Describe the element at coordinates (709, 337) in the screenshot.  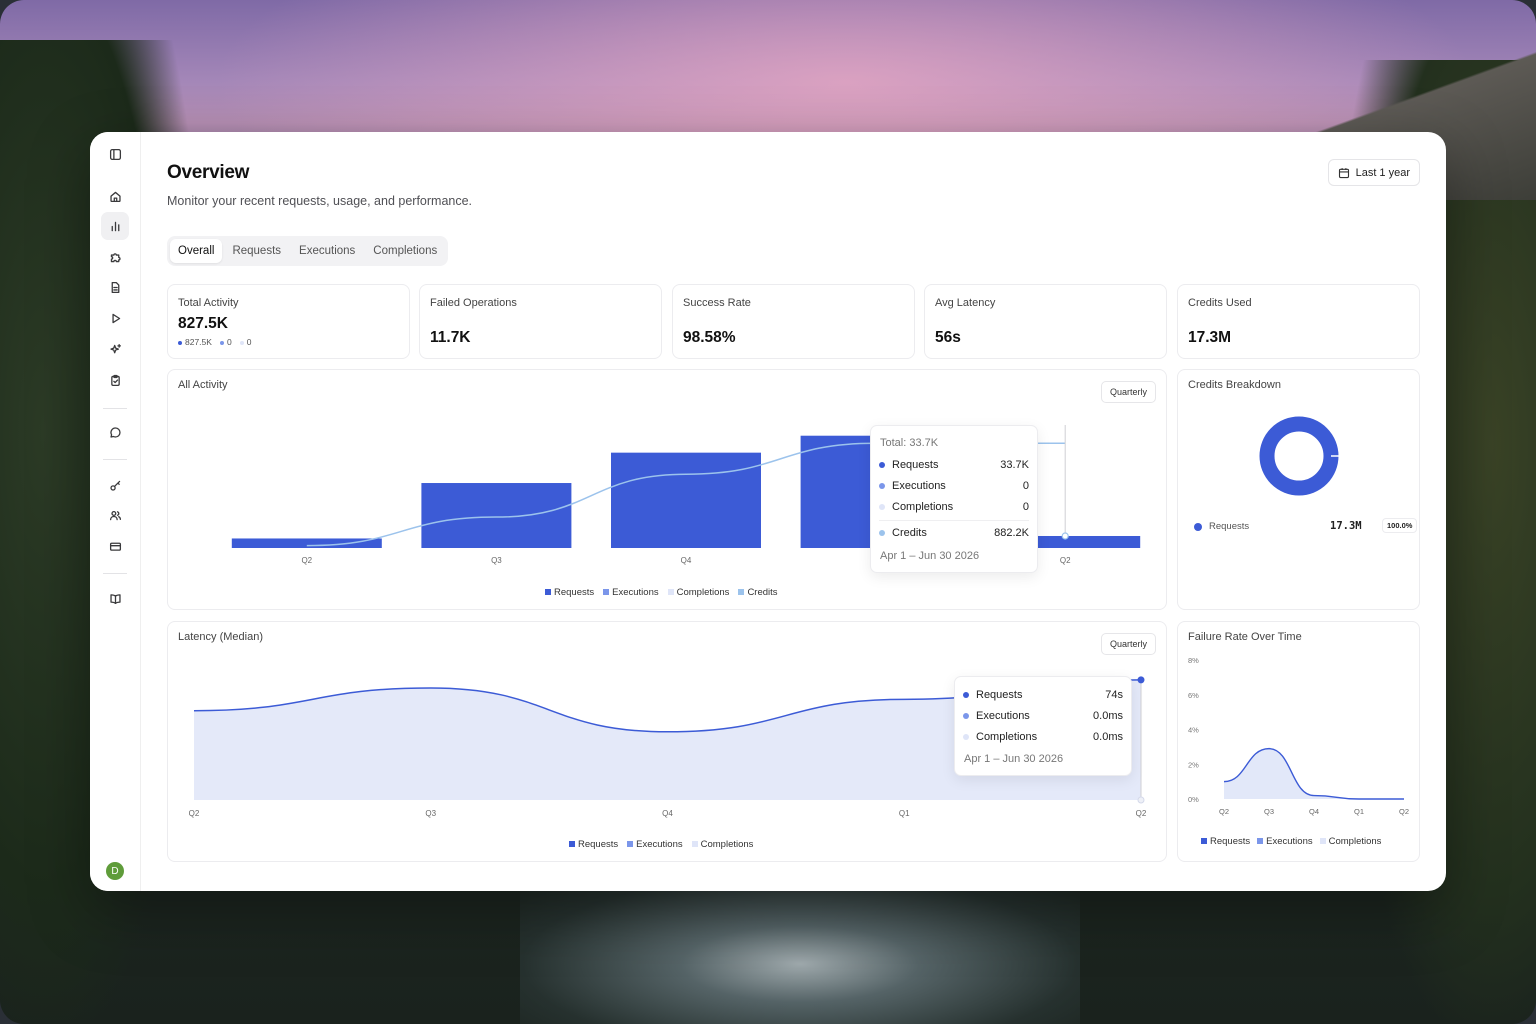
I see `stat-value: 98.58%` at that location.